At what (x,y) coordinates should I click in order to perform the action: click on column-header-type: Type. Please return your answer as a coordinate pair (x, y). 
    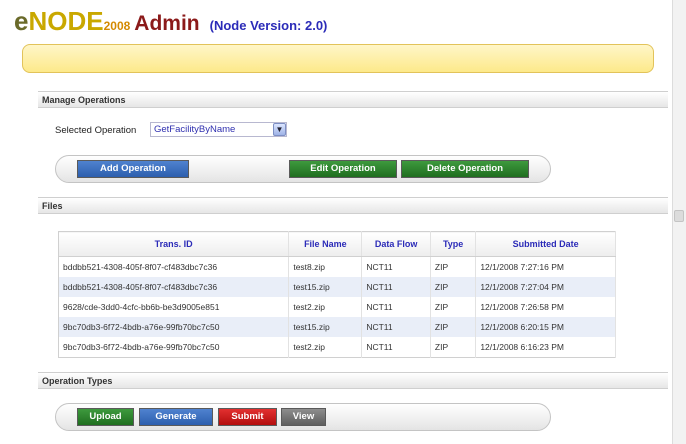
    Looking at the image, I should click on (453, 244).